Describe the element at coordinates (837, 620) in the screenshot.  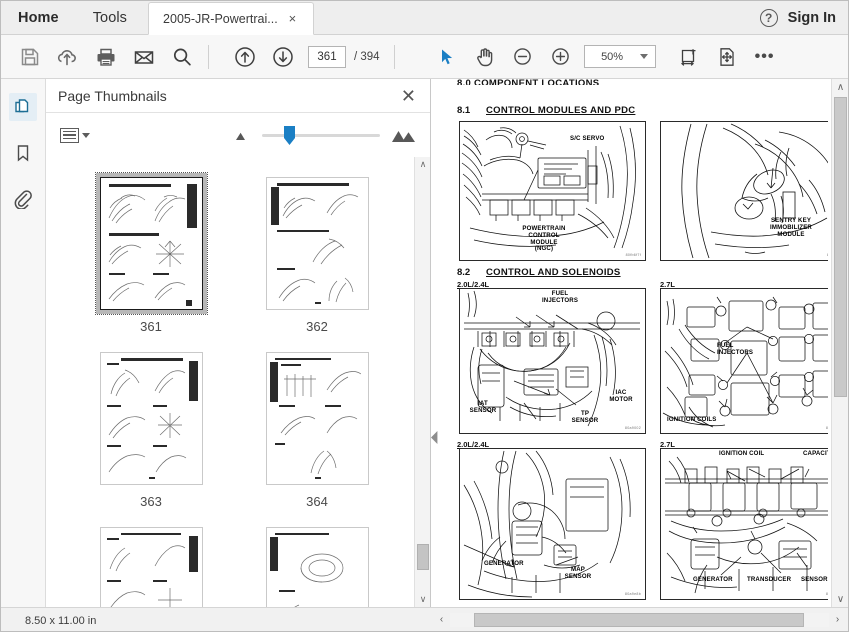
I see `scroll-right-icon: ›` at that location.